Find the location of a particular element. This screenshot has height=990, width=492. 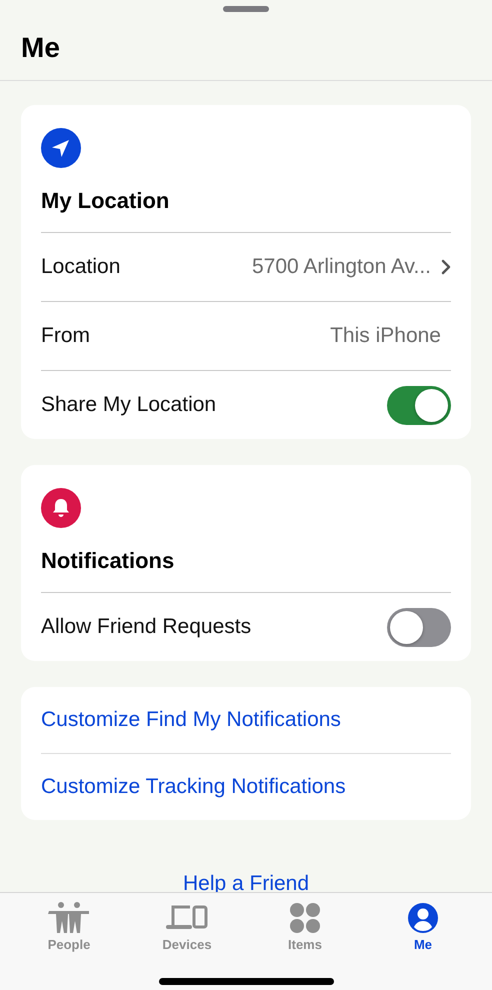

row-label: Location is located at coordinates (81, 267).